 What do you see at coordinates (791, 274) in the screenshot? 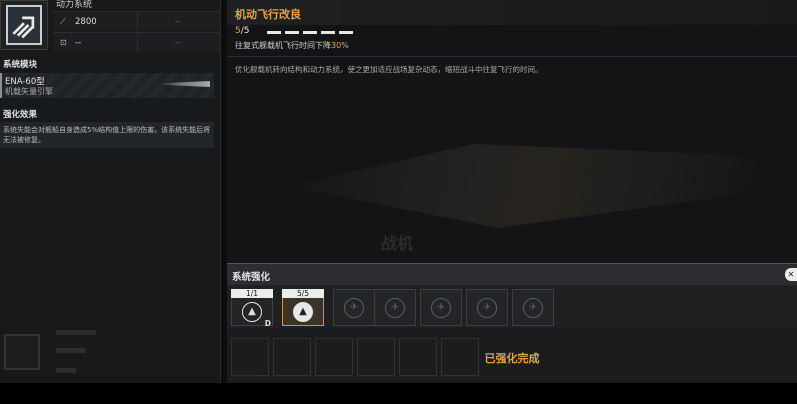
I see `close-icon: ✕` at bounding box center [791, 274].